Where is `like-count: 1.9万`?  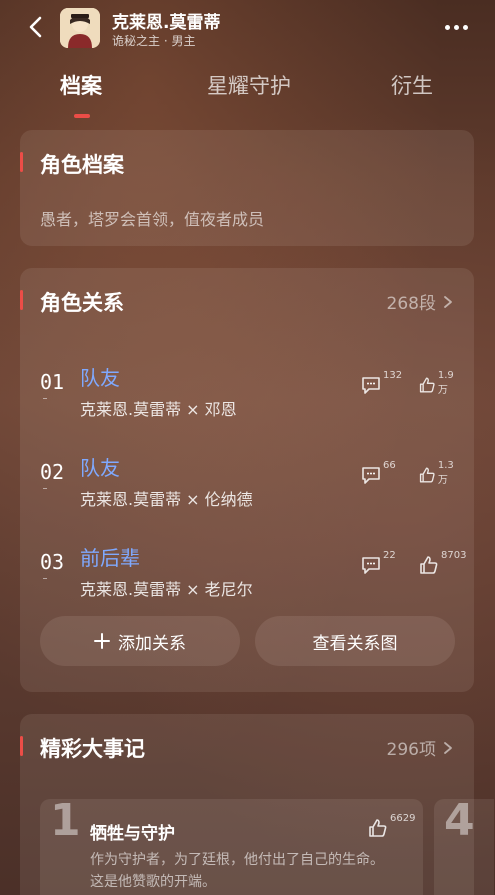 like-count: 1.9万 is located at coordinates (445, 383).